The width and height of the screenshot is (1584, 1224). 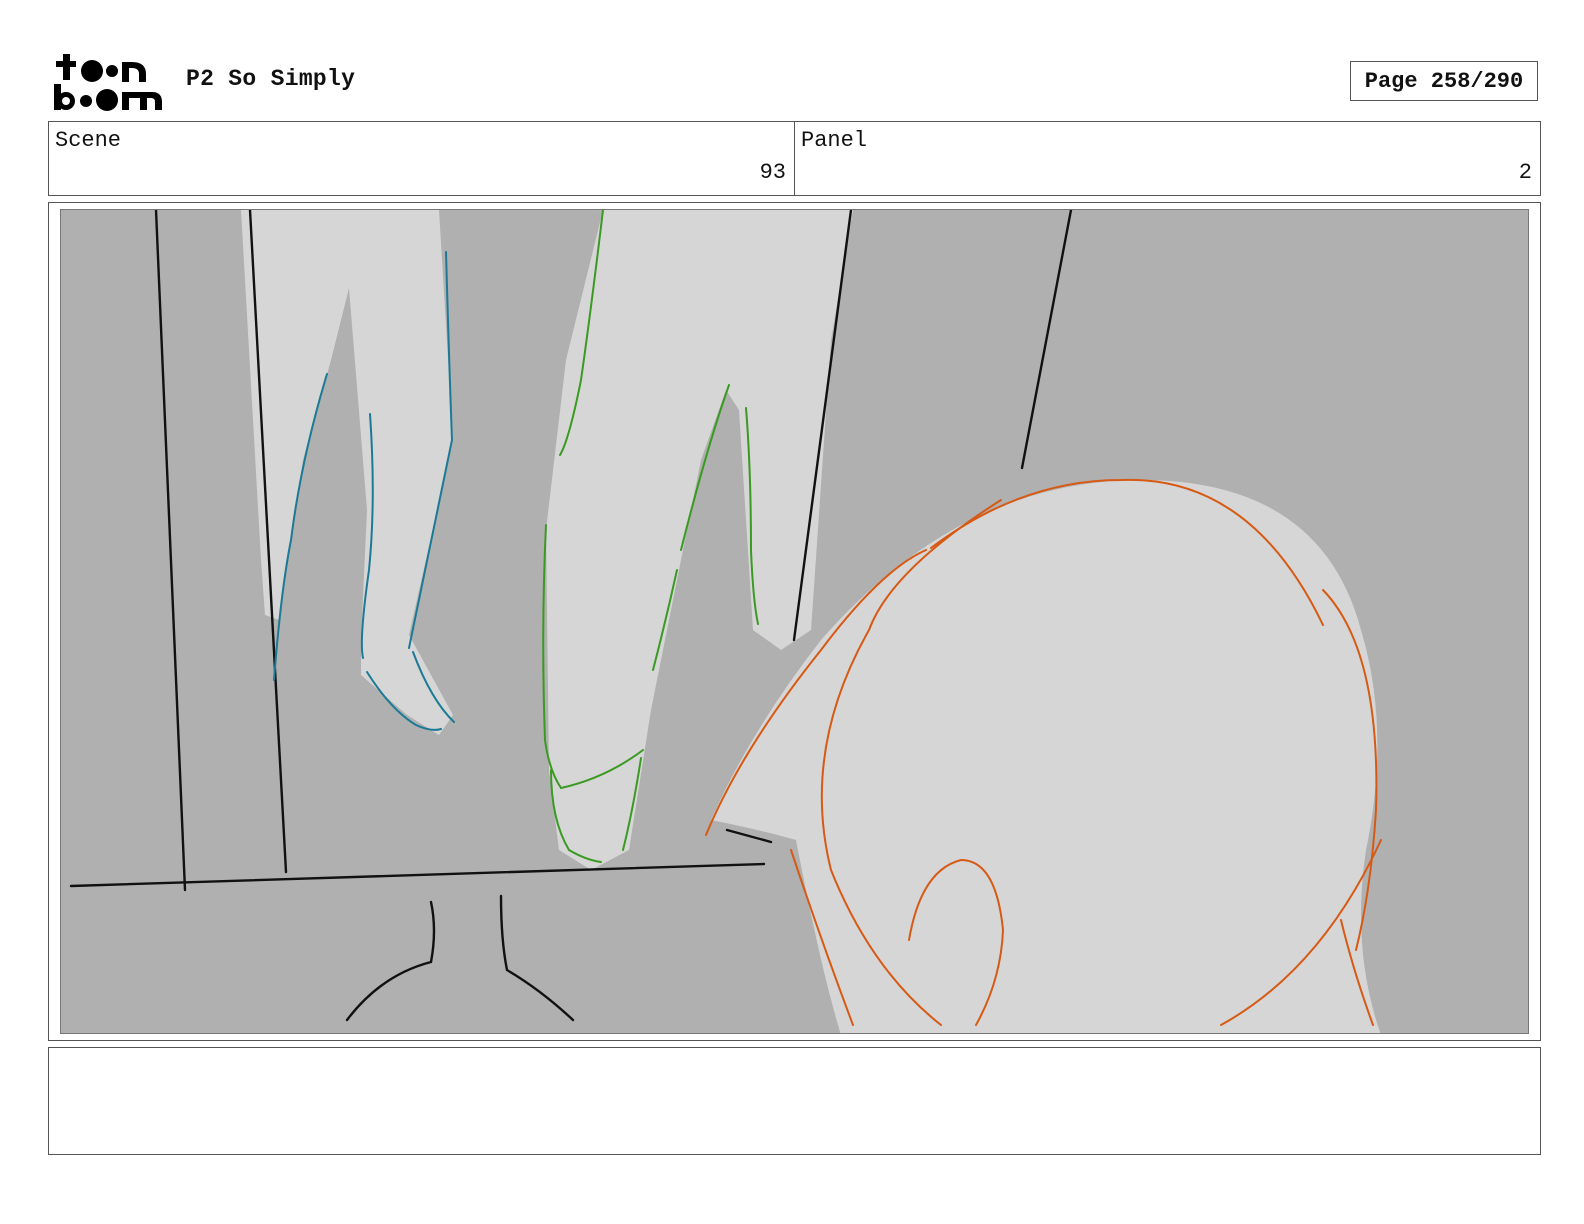 I want to click on panel-label: Panel, so click(x=834, y=140).